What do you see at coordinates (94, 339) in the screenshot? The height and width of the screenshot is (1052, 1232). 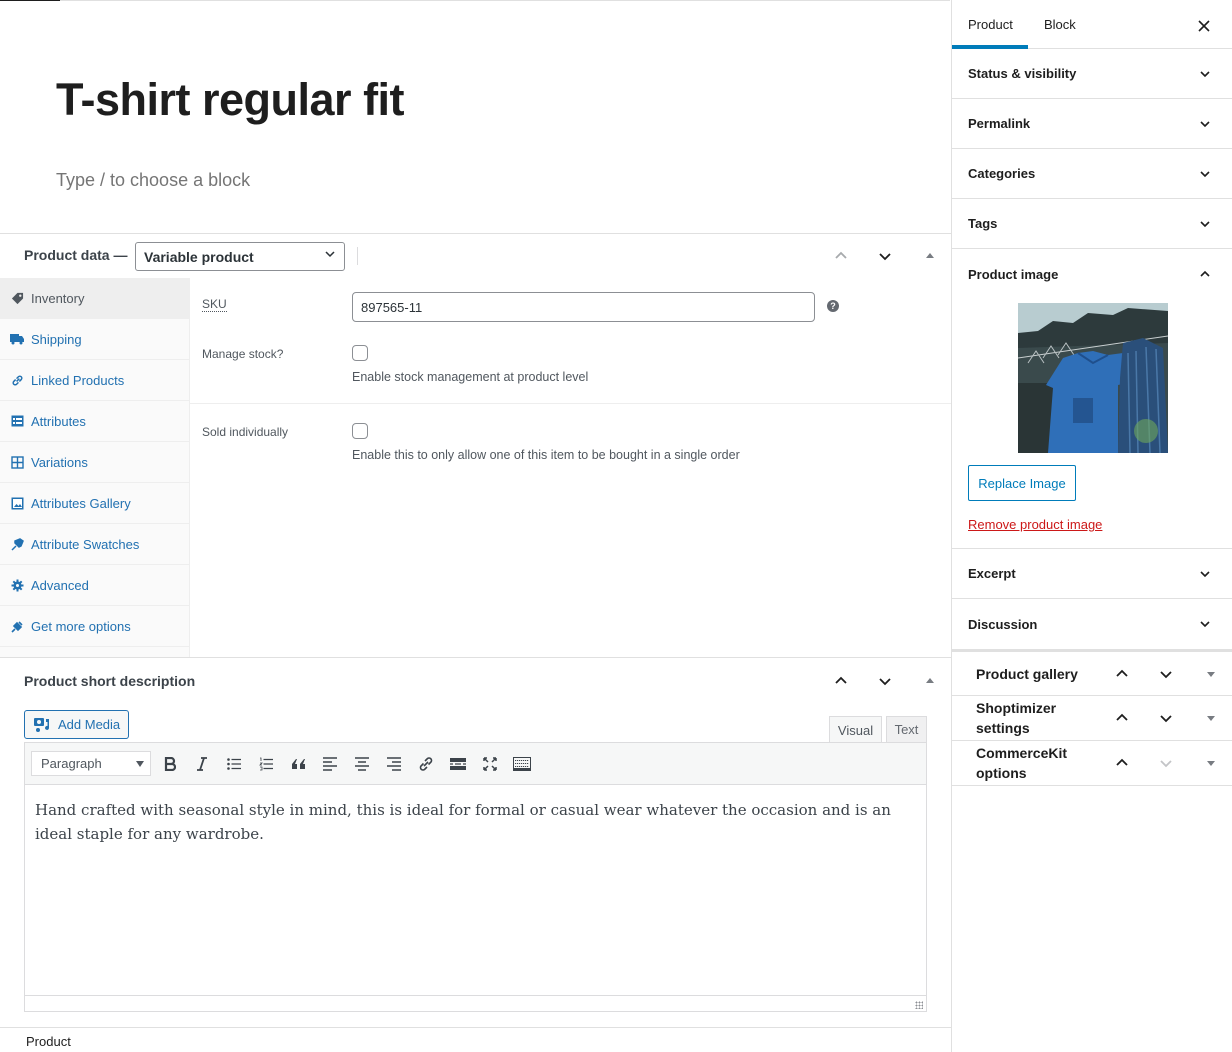 I see `tab-shipping: Shipping` at bounding box center [94, 339].